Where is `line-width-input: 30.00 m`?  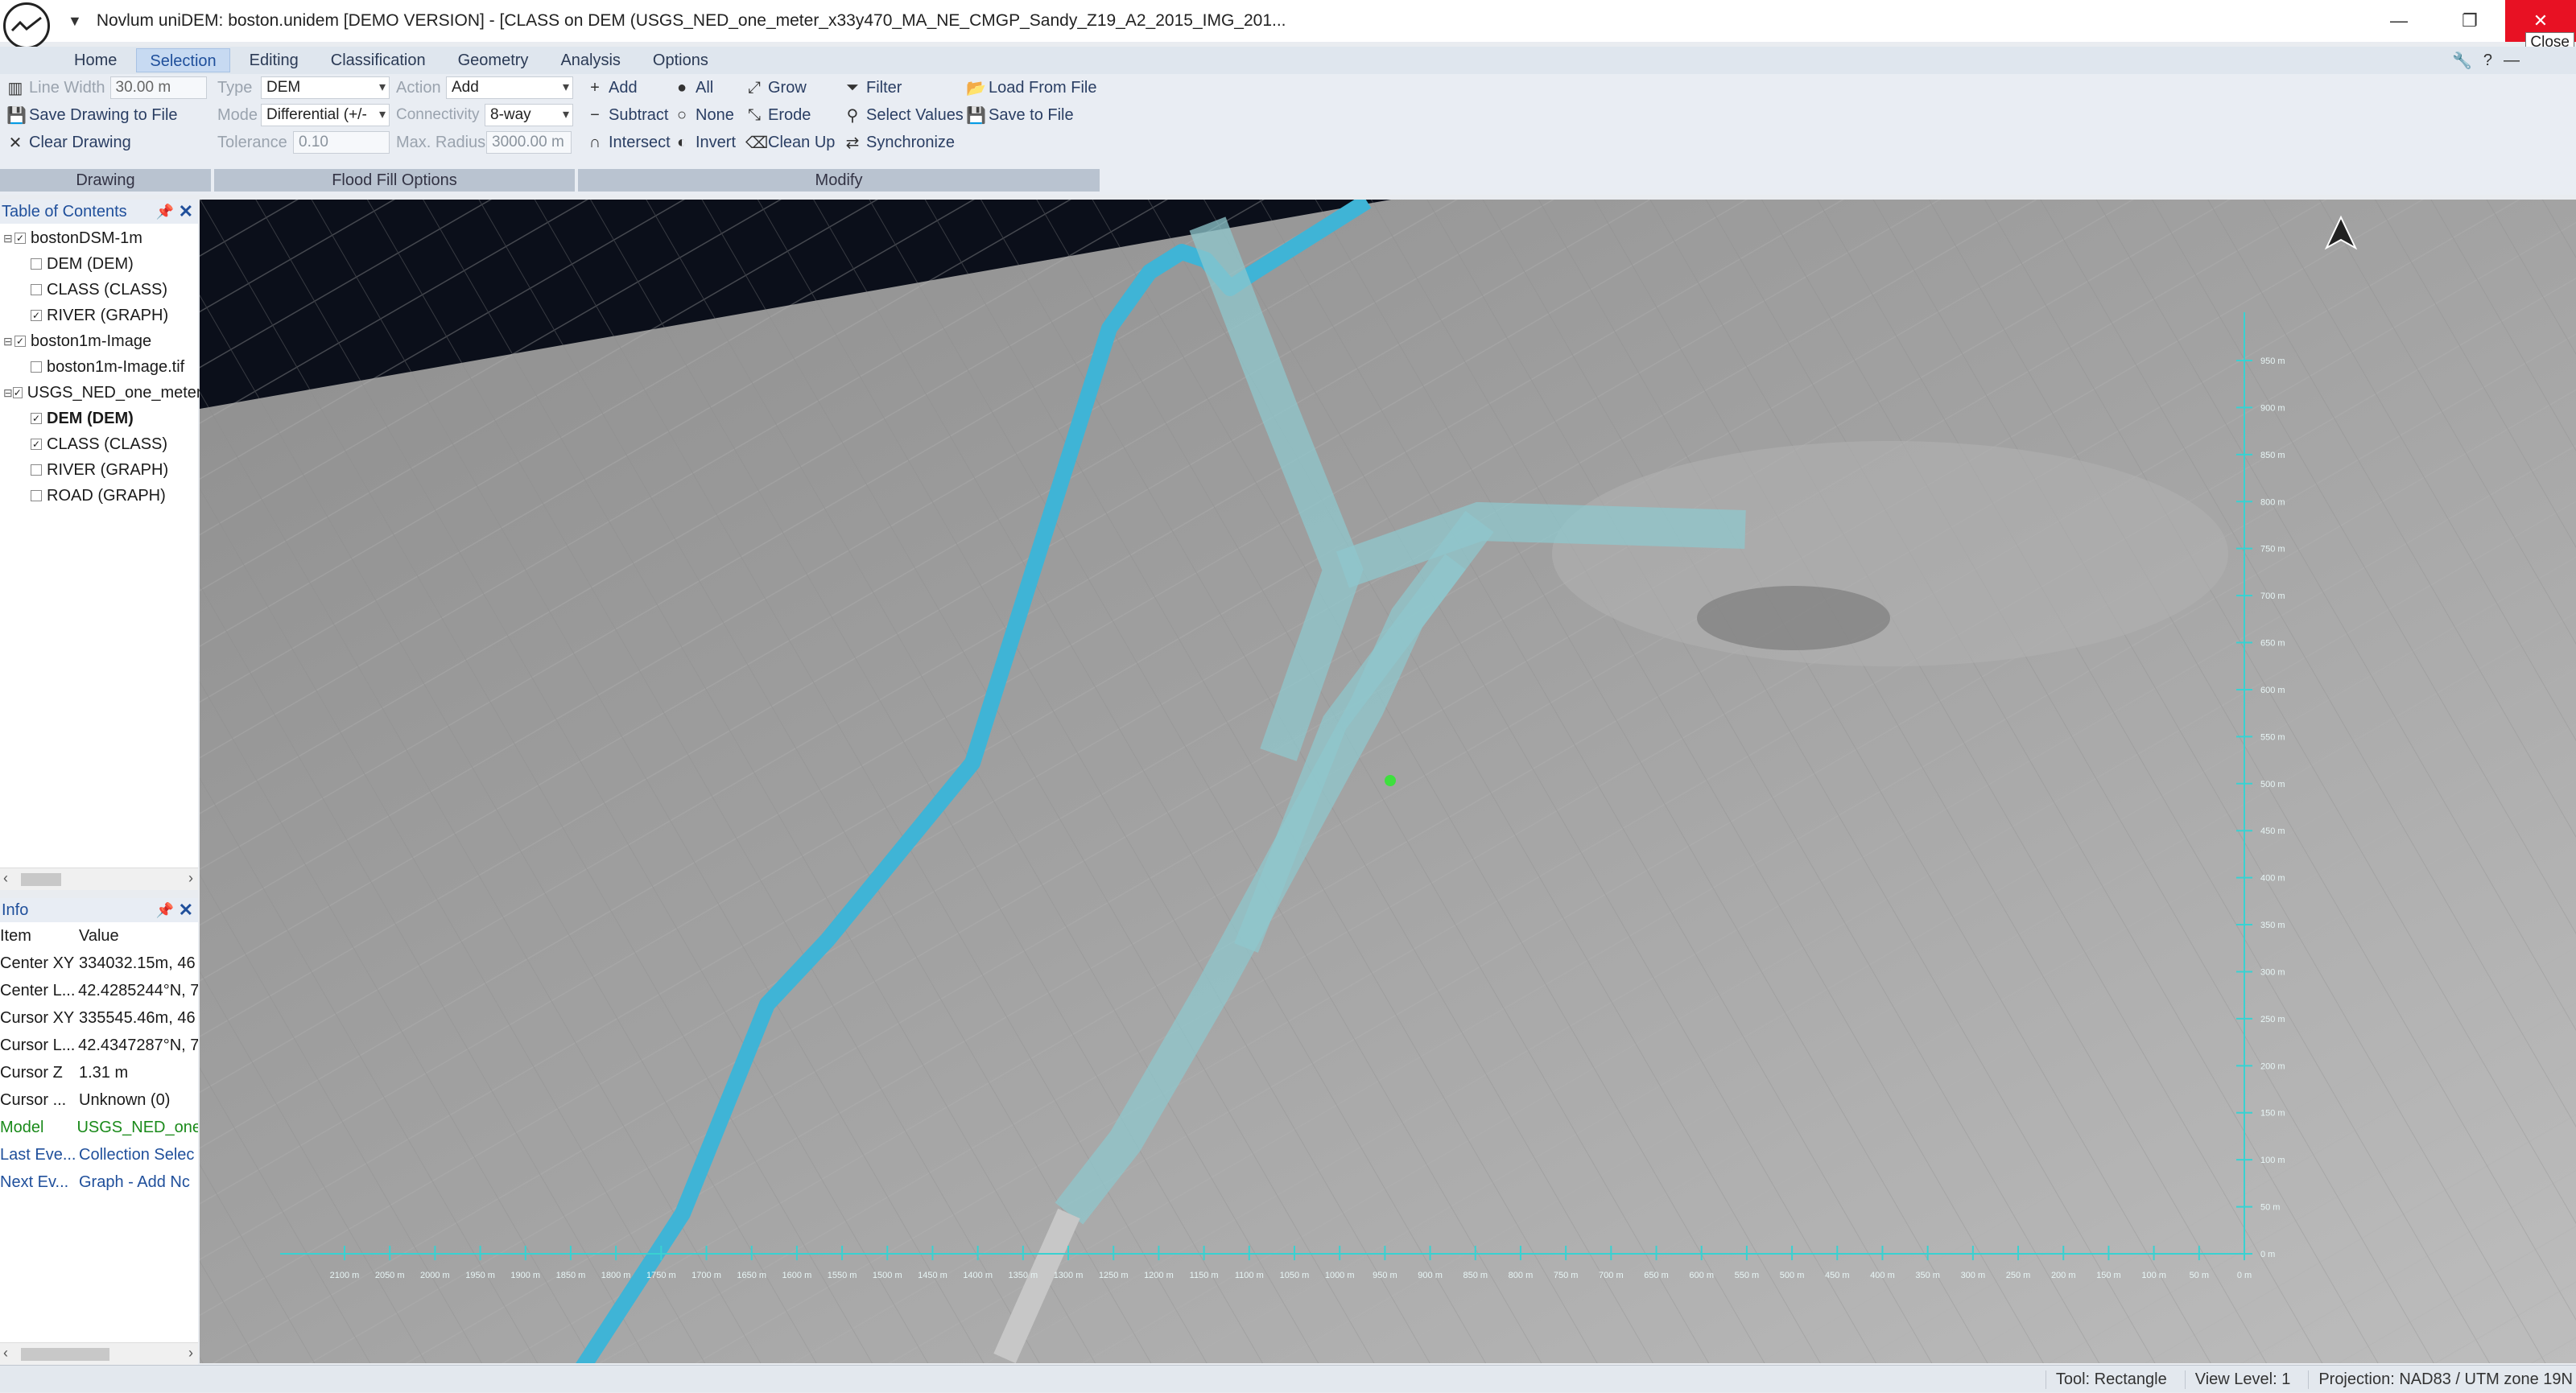 line-width-input: 30.00 m is located at coordinates (158, 87).